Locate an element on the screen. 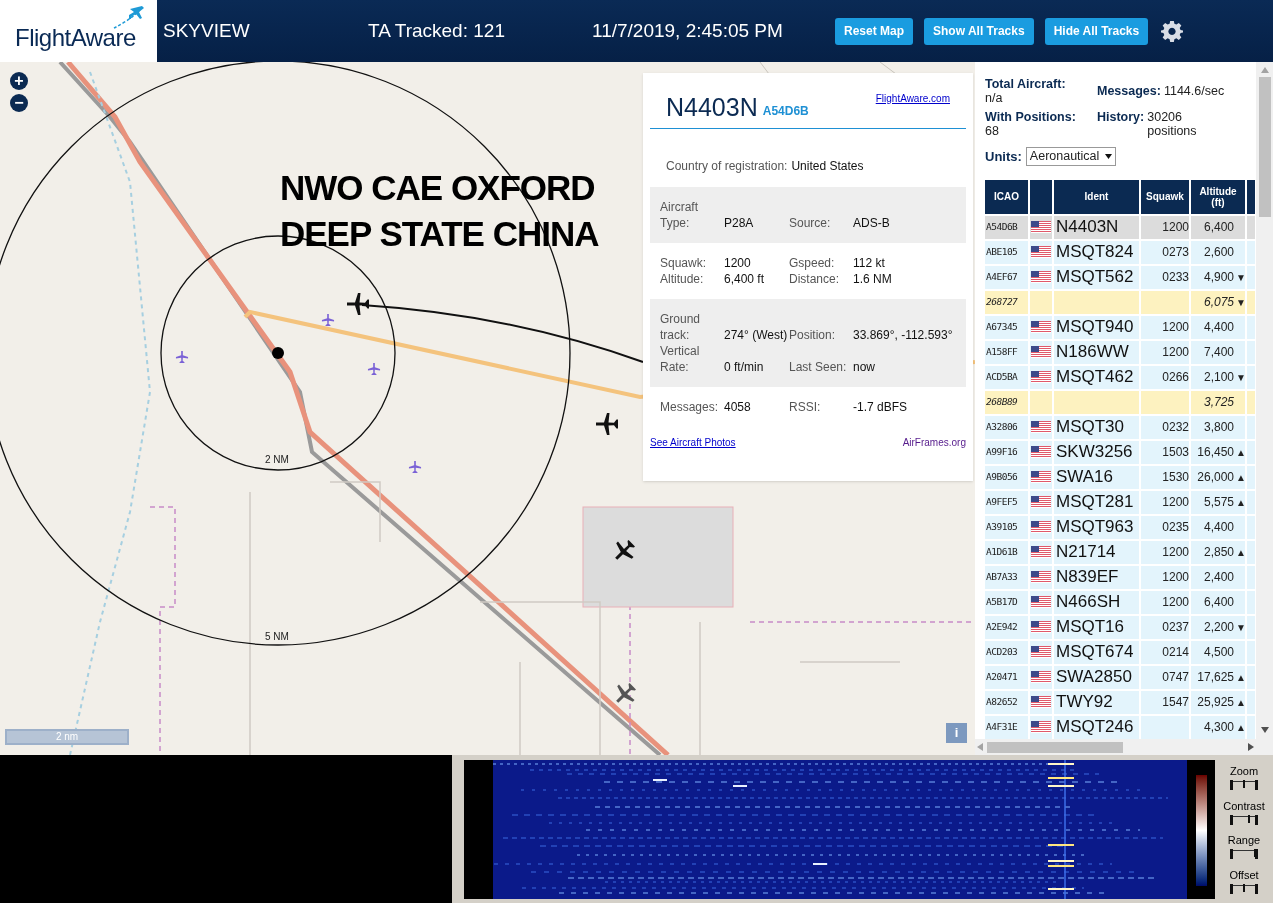  icao-cell: 268B89 is located at coordinates (1006, 402).